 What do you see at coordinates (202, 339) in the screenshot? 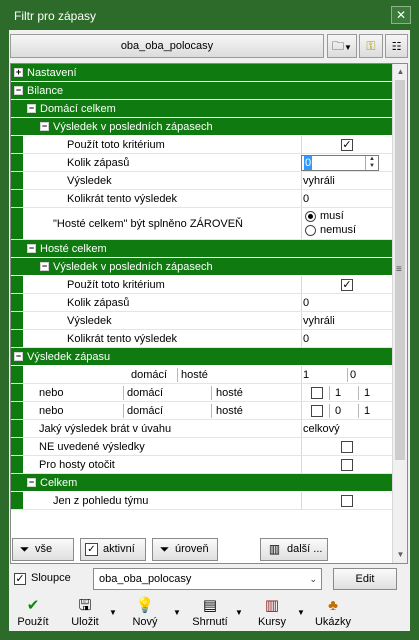
I see `prop-kolikrat-2: Kolikrát tento výsledek 0` at bounding box center [202, 339].